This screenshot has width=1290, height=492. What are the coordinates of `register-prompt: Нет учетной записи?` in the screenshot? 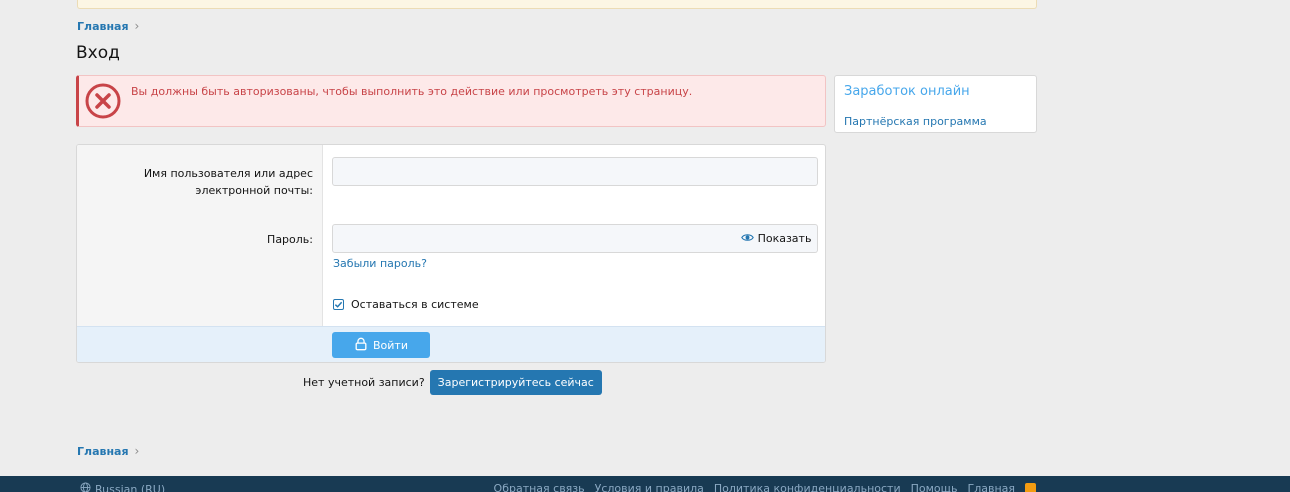 It's located at (364, 382).